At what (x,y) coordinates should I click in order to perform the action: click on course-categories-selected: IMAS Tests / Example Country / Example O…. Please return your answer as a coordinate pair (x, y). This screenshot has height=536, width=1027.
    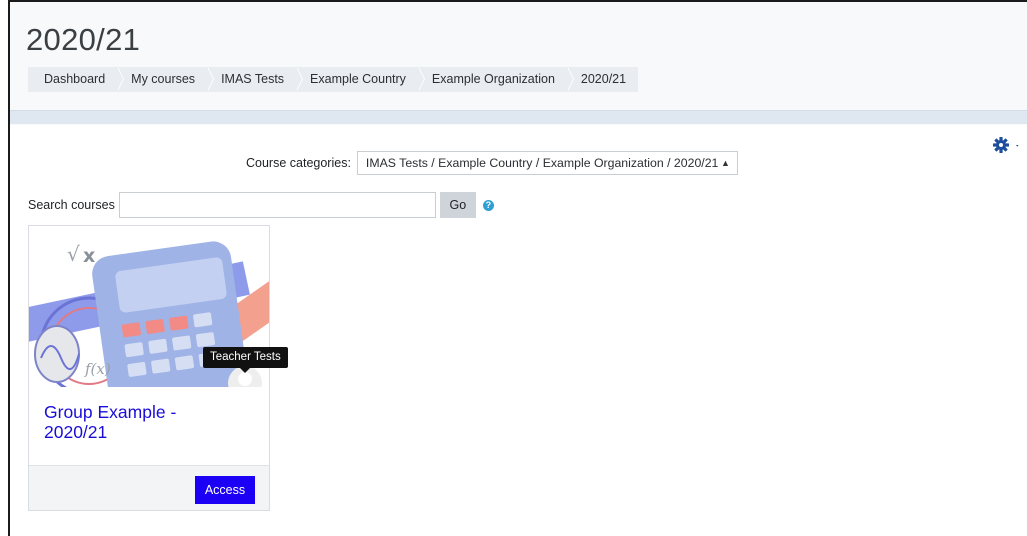
    Looking at the image, I should click on (542, 163).